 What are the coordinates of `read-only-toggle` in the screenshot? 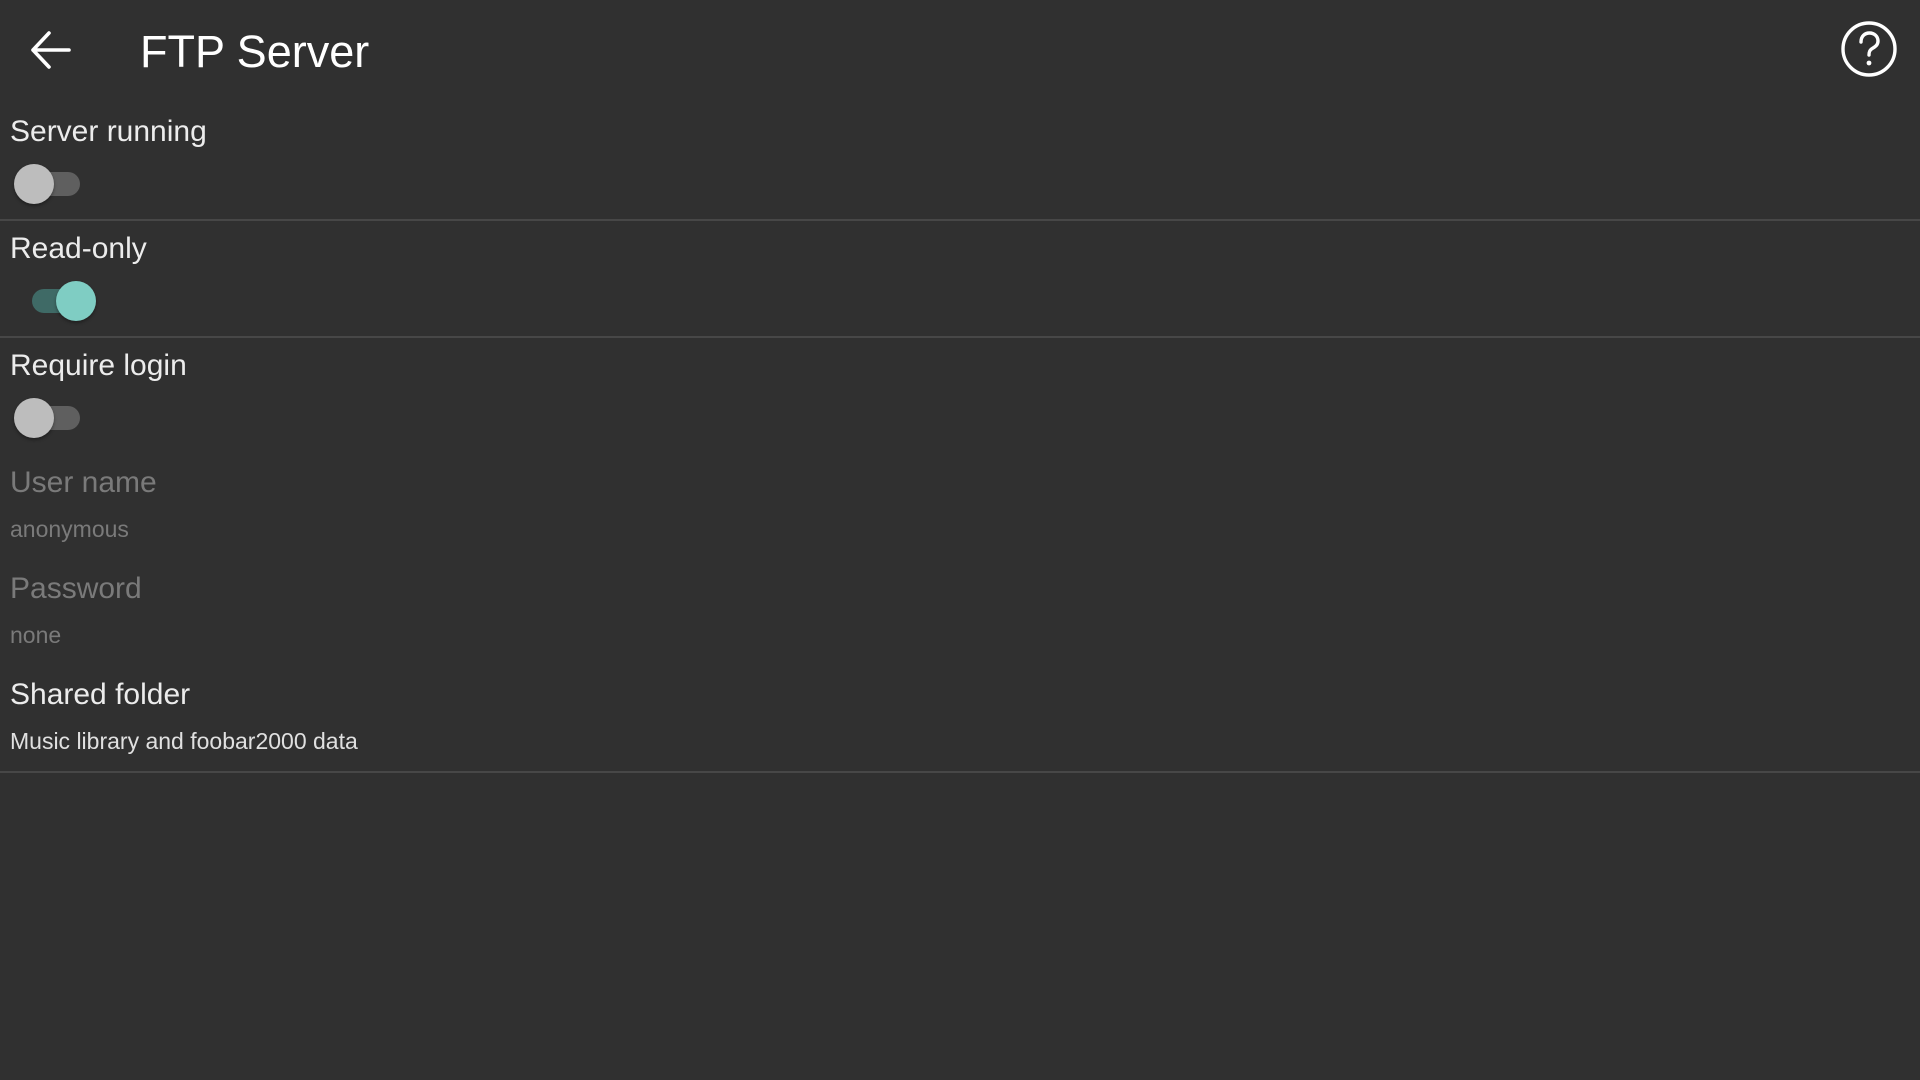 It's located at (55, 299).